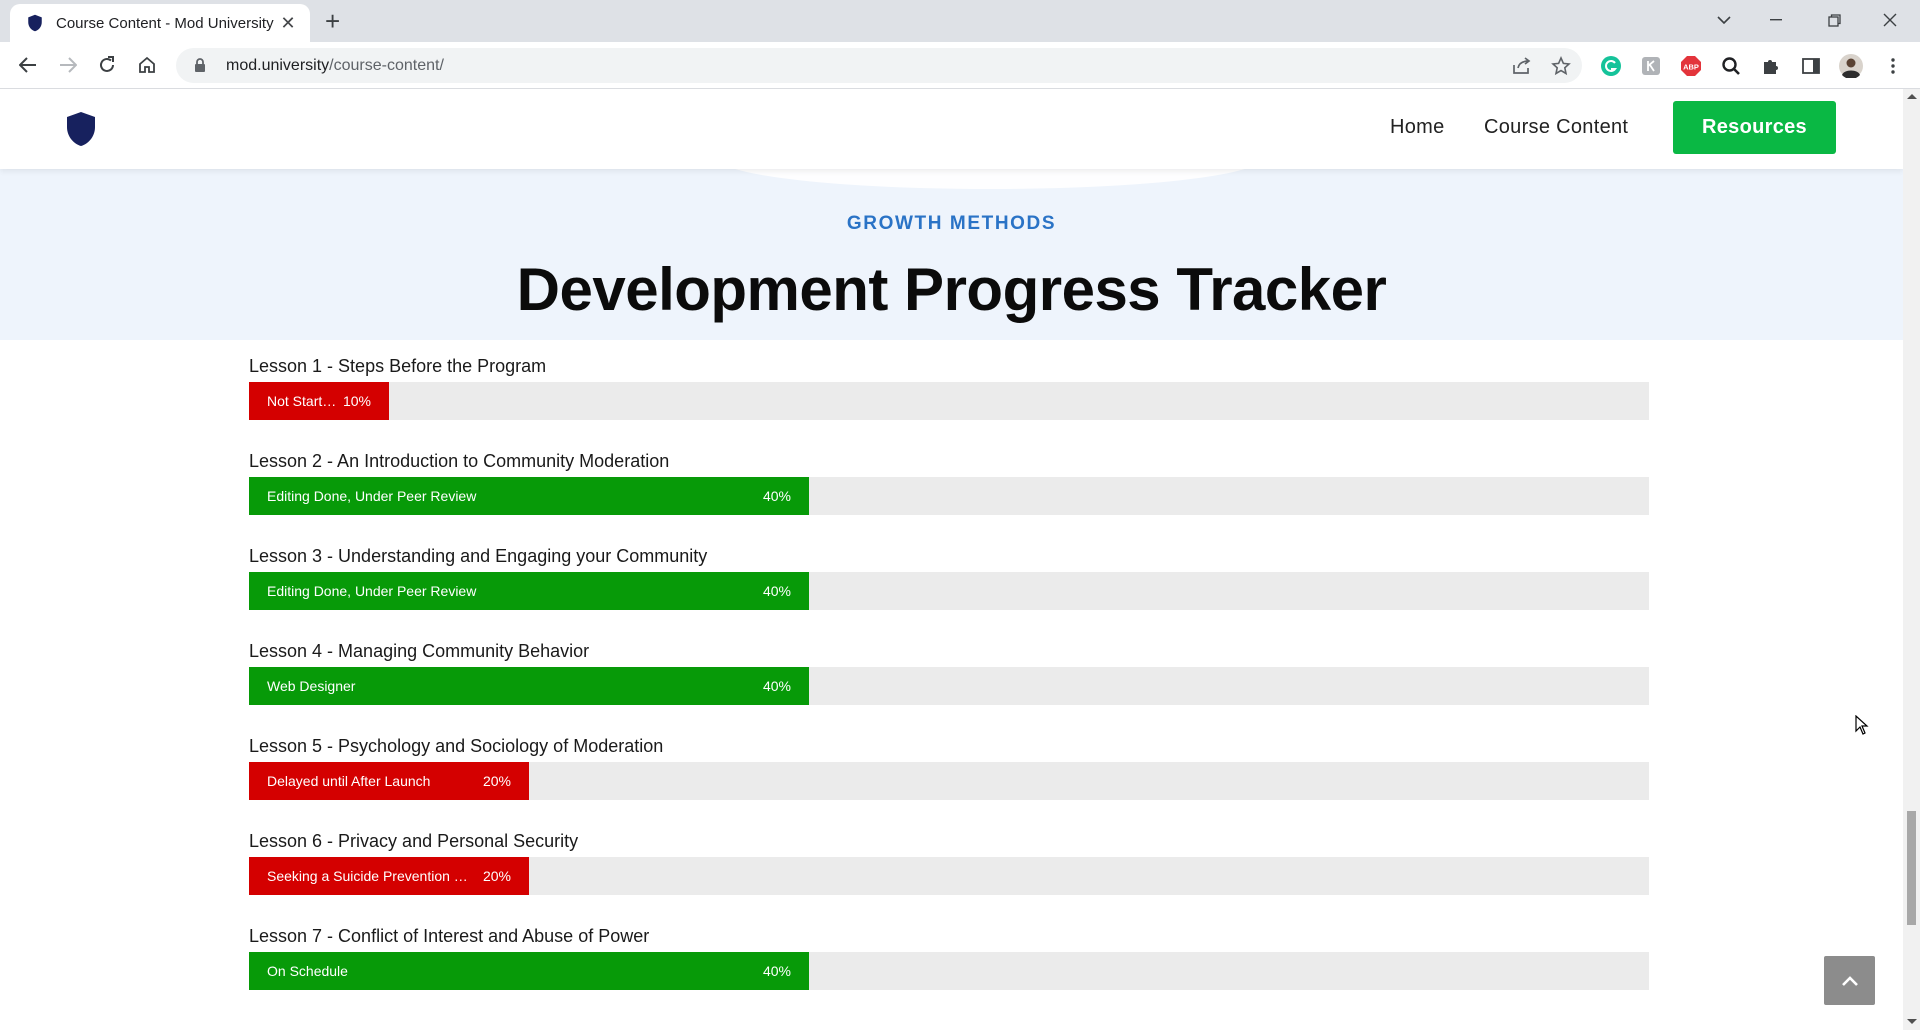 The height and width of the screenshot is (1030, 1920). Describe the element at coordinates (529, 971) in the screenshot. I see `progress-bar-fill: On Schedule 40%` at that location.